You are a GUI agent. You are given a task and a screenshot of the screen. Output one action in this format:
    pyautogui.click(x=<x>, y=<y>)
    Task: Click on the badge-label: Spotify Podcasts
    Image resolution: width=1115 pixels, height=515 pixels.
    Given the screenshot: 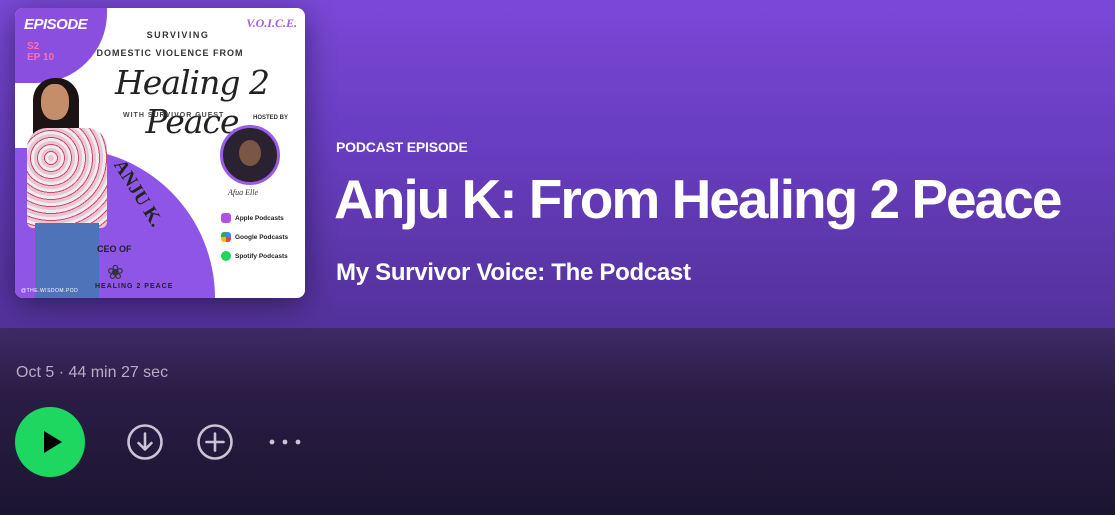 What is the action you would take?
    pyautogui.click(x=261, y=256)
    